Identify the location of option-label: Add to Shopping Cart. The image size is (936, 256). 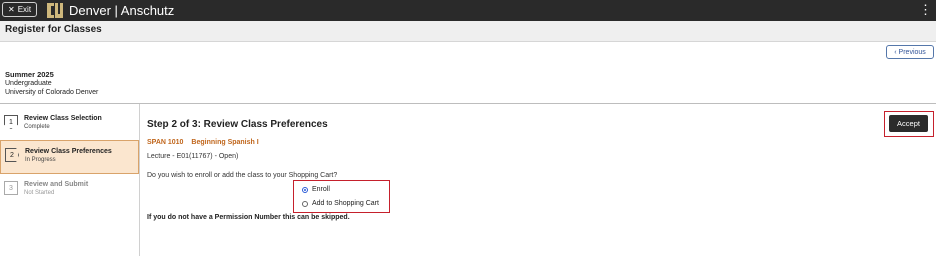
(345, 203).